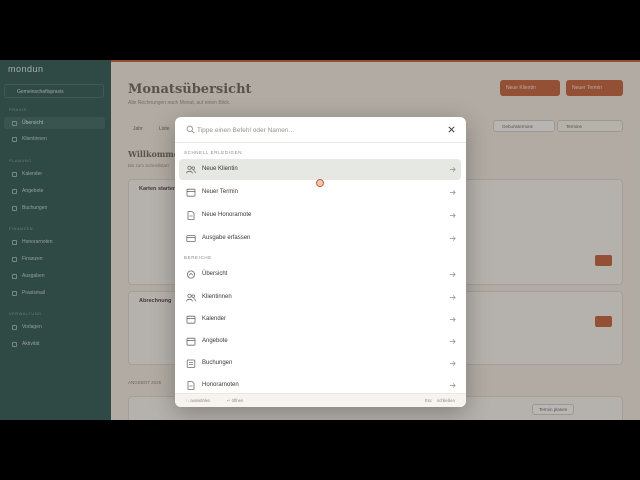 The image size is (640, 480). Describe the element at coordinates (428, 400) in the screenshot. I see `hint-esc-key: Esc` at that location.